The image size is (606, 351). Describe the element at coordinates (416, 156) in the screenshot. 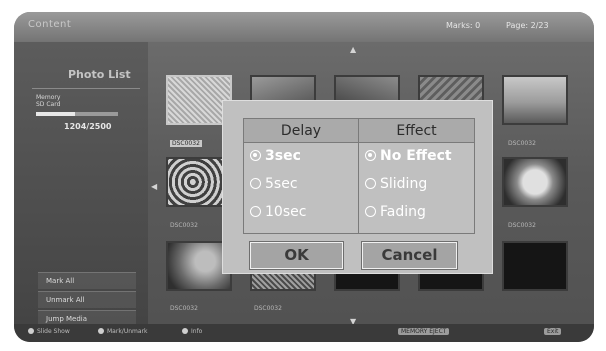

I see `effect-option-label: No Effect` at that location.